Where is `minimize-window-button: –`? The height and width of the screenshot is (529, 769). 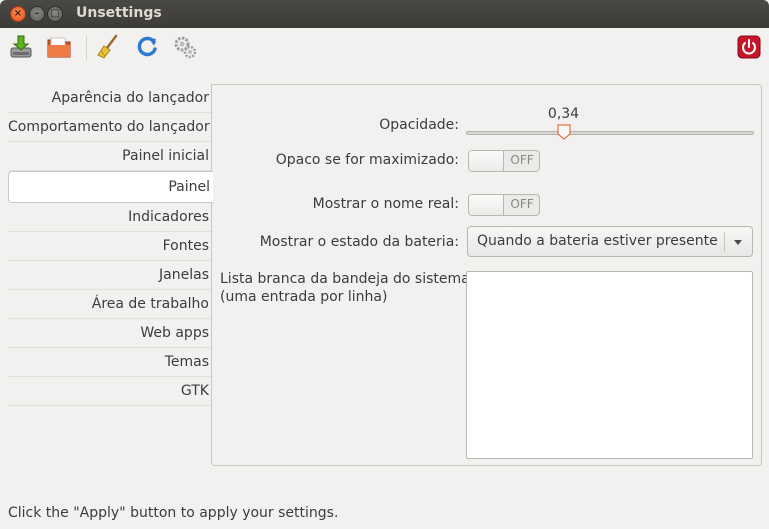
minimize-window-button: – is located at coordinates (37, 14).